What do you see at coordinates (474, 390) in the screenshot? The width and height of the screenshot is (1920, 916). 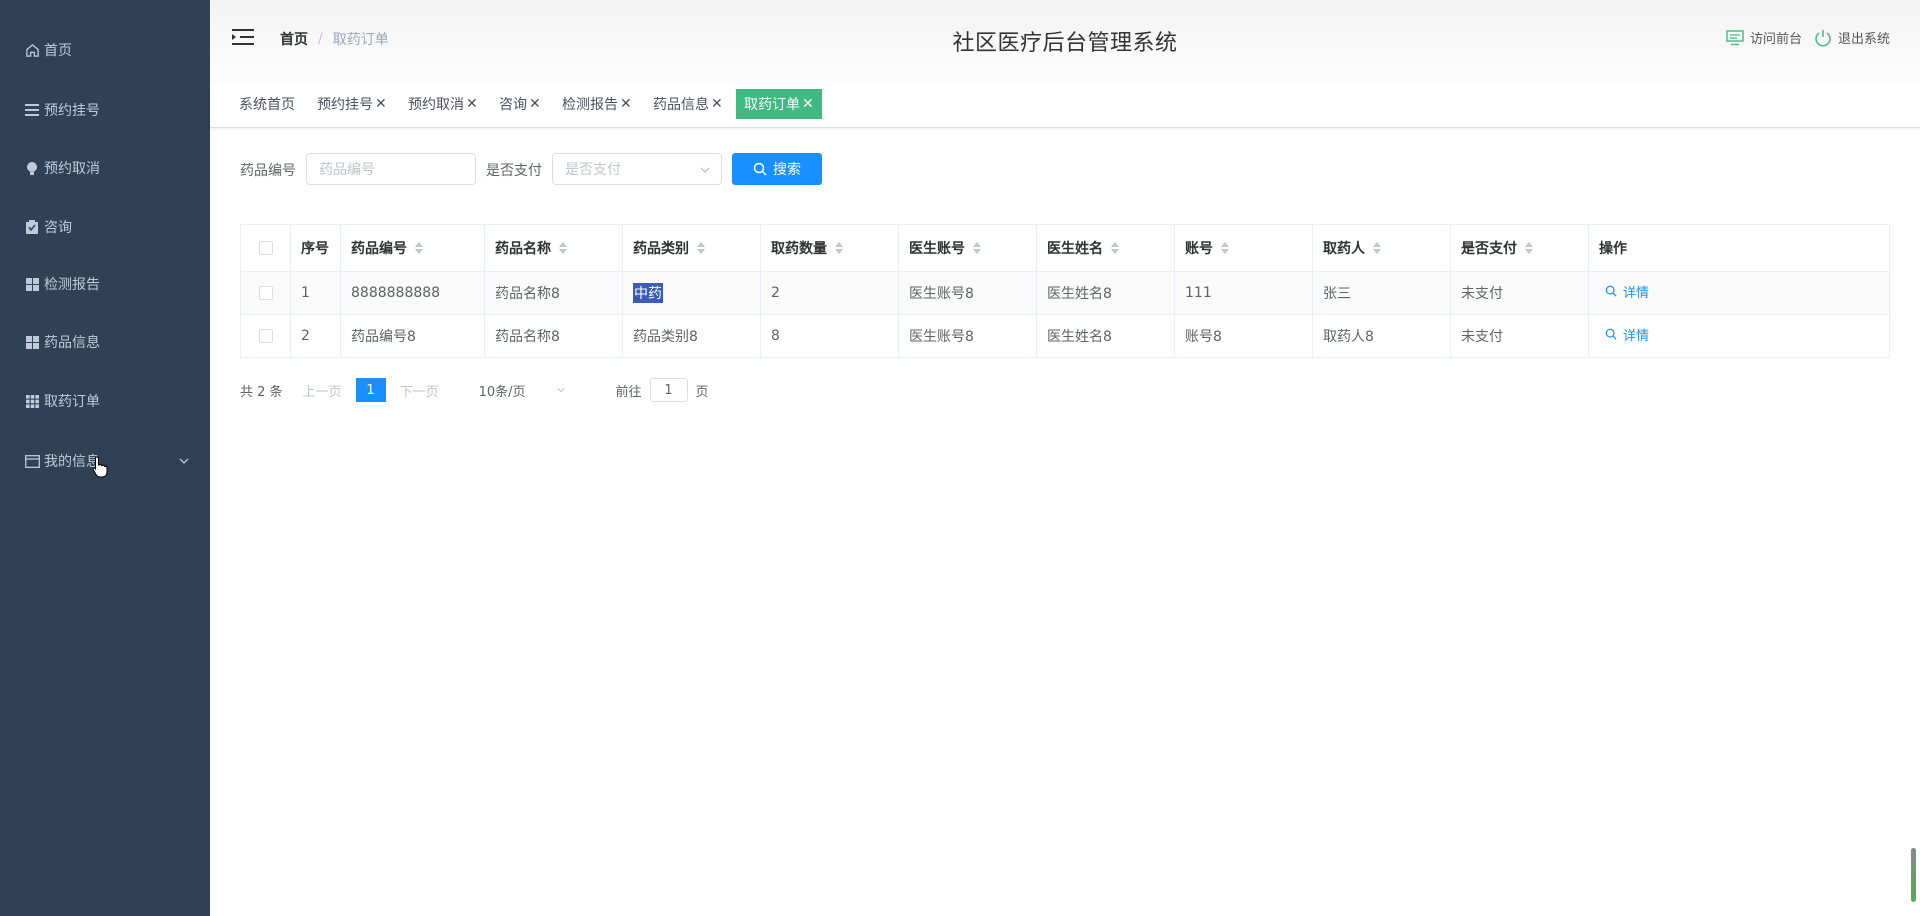 I see `pagination: 共 2 条 上一页 1 下一页 10条/页 前往 1 页` at bounding box center [474, 390].